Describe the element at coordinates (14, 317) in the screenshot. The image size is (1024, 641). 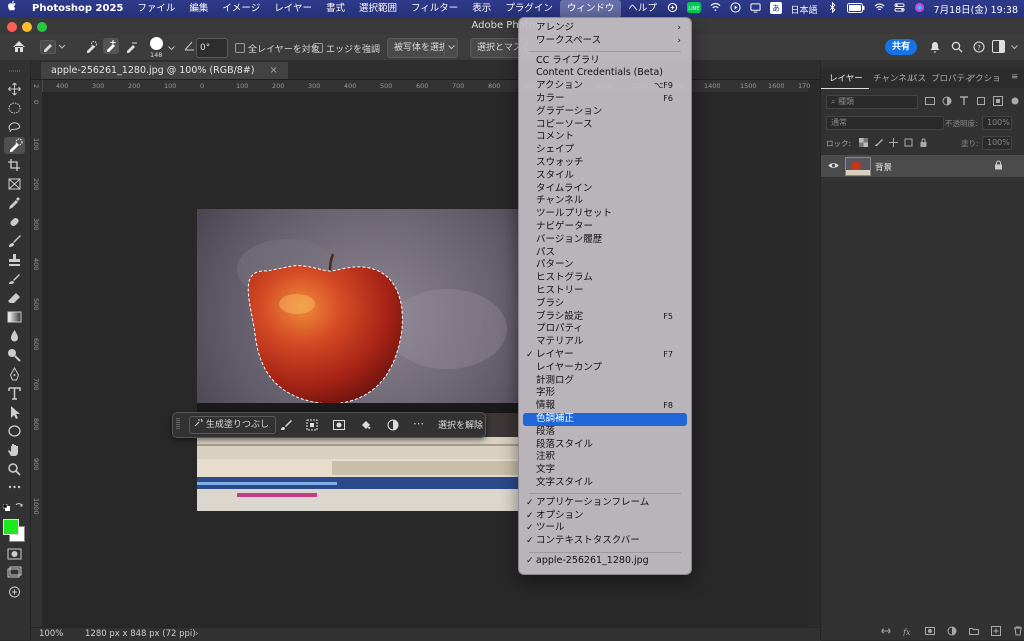
I see `gradient-tool-icon` at that location.